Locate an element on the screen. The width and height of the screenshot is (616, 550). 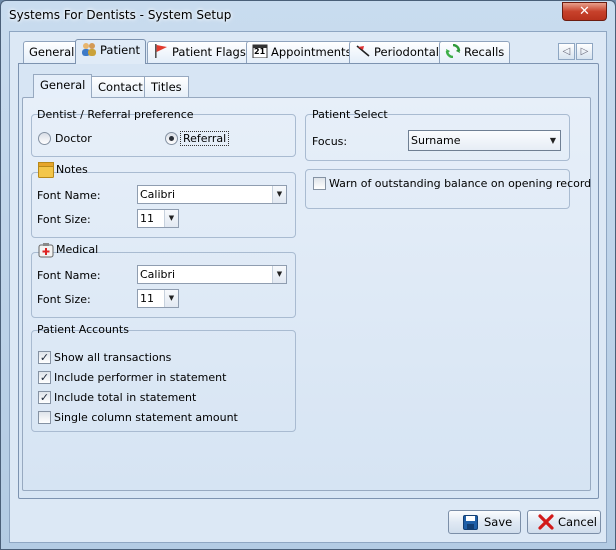
notes-font-name-label: Font Name: is located at coordinates (69, 195).